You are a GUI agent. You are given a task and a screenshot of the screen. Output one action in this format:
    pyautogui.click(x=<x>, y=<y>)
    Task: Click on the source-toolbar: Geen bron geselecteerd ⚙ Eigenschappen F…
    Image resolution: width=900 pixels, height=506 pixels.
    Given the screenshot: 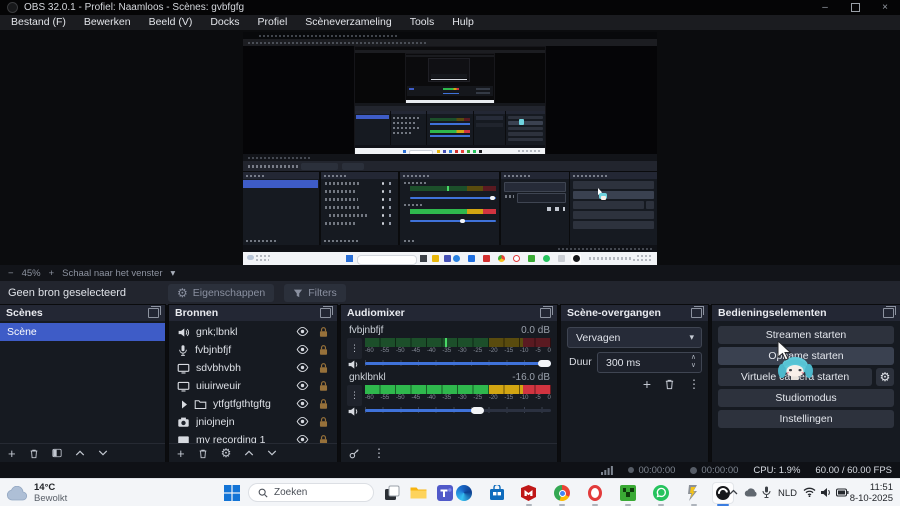 What is the action you would take?
    pyautogui.click(x=450, y=293)
    